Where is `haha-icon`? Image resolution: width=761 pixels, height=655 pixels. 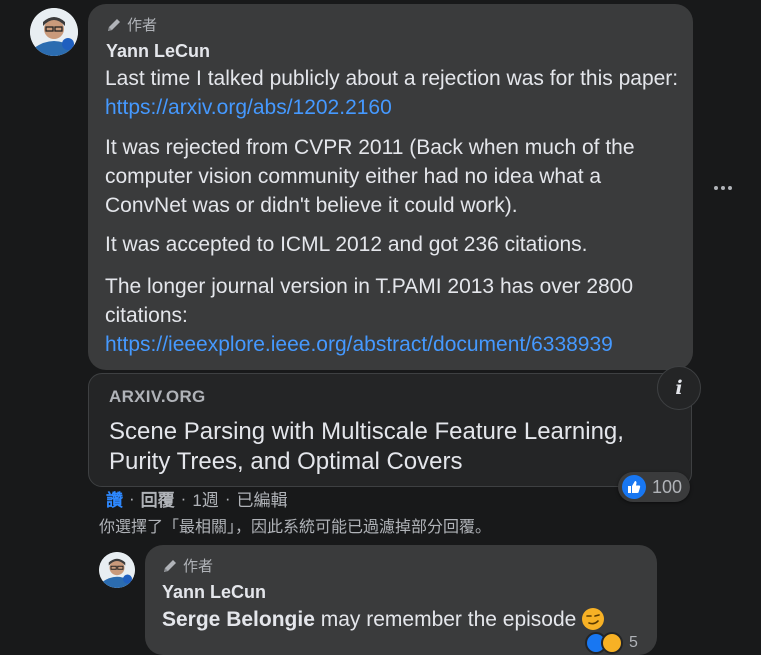
haha-icon is located at coordinates (612, 643).